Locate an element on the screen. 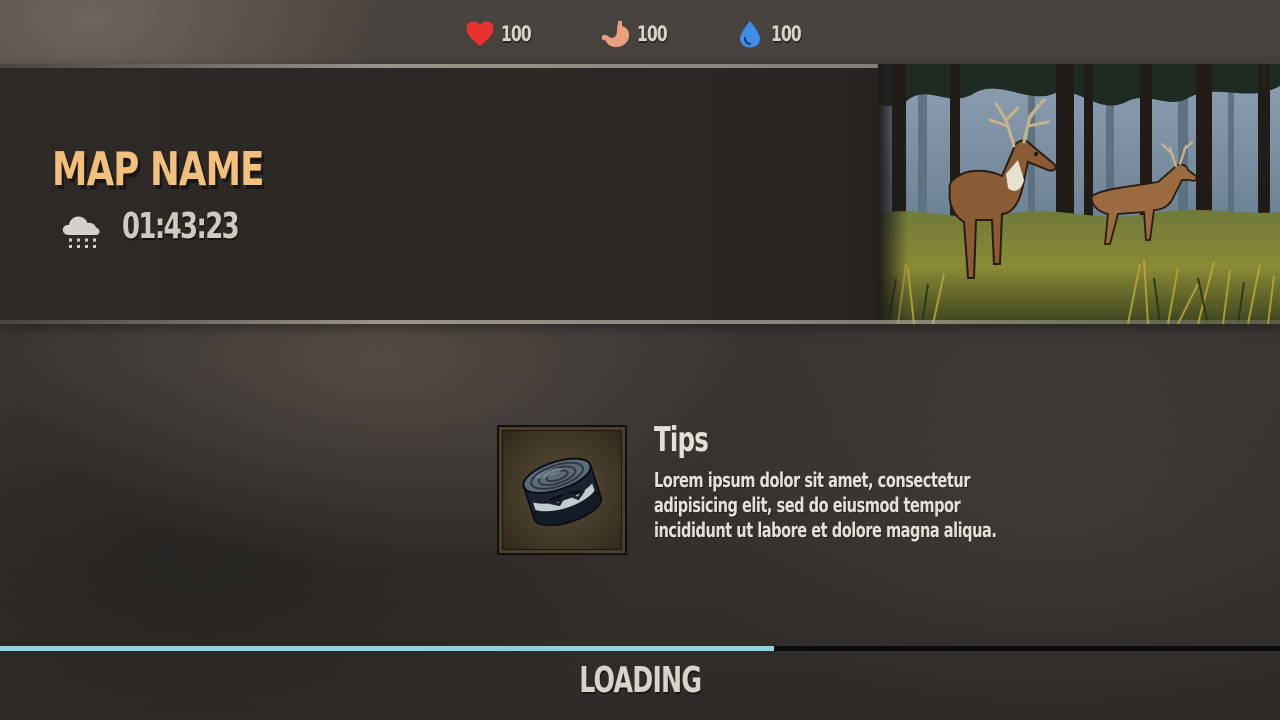 Image resolution: width=1280 pixels, height=720 pixels. loading-label: LOADING is located at coordinates (640, 680).